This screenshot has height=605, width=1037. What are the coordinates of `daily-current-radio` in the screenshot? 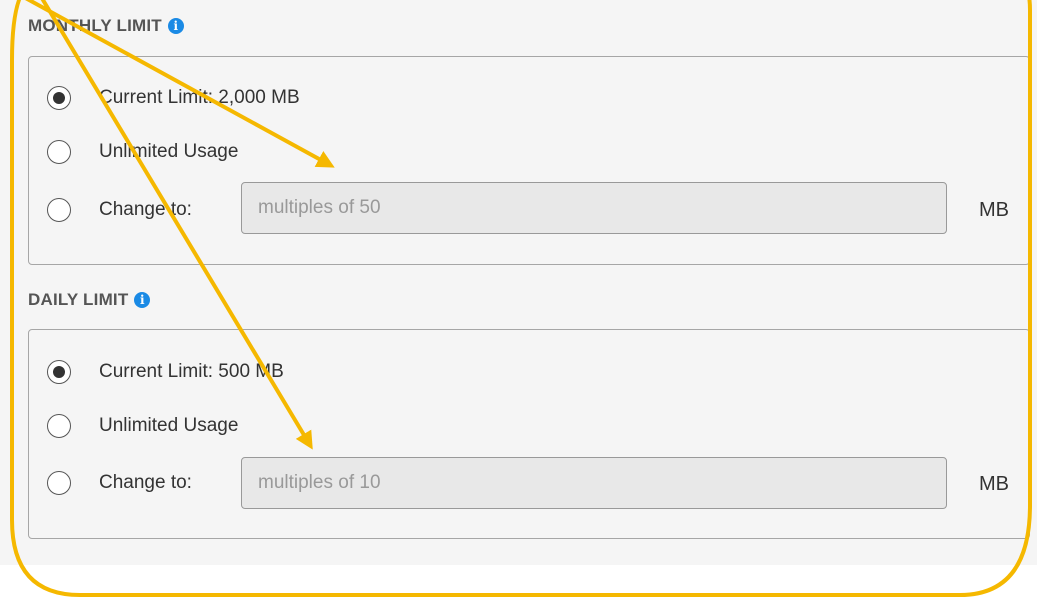 It's located at (59, 372).